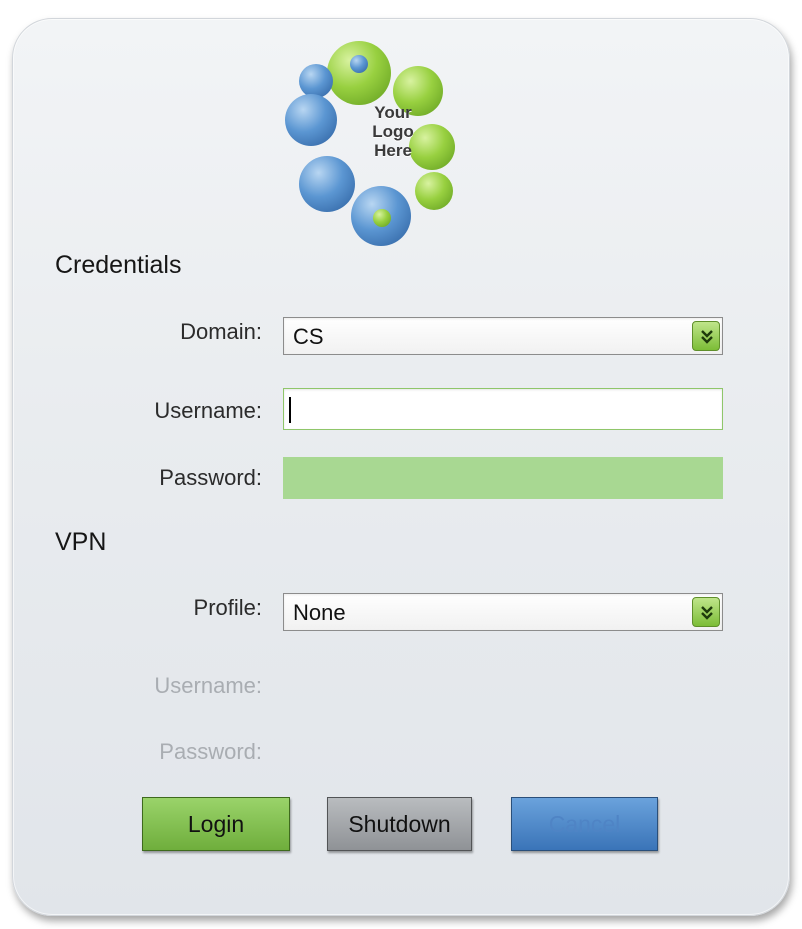 This screenshot has height=929, width=802. Describe the element at coordinates (290, 410) in the screenshot. I see `text-caret` at that location.